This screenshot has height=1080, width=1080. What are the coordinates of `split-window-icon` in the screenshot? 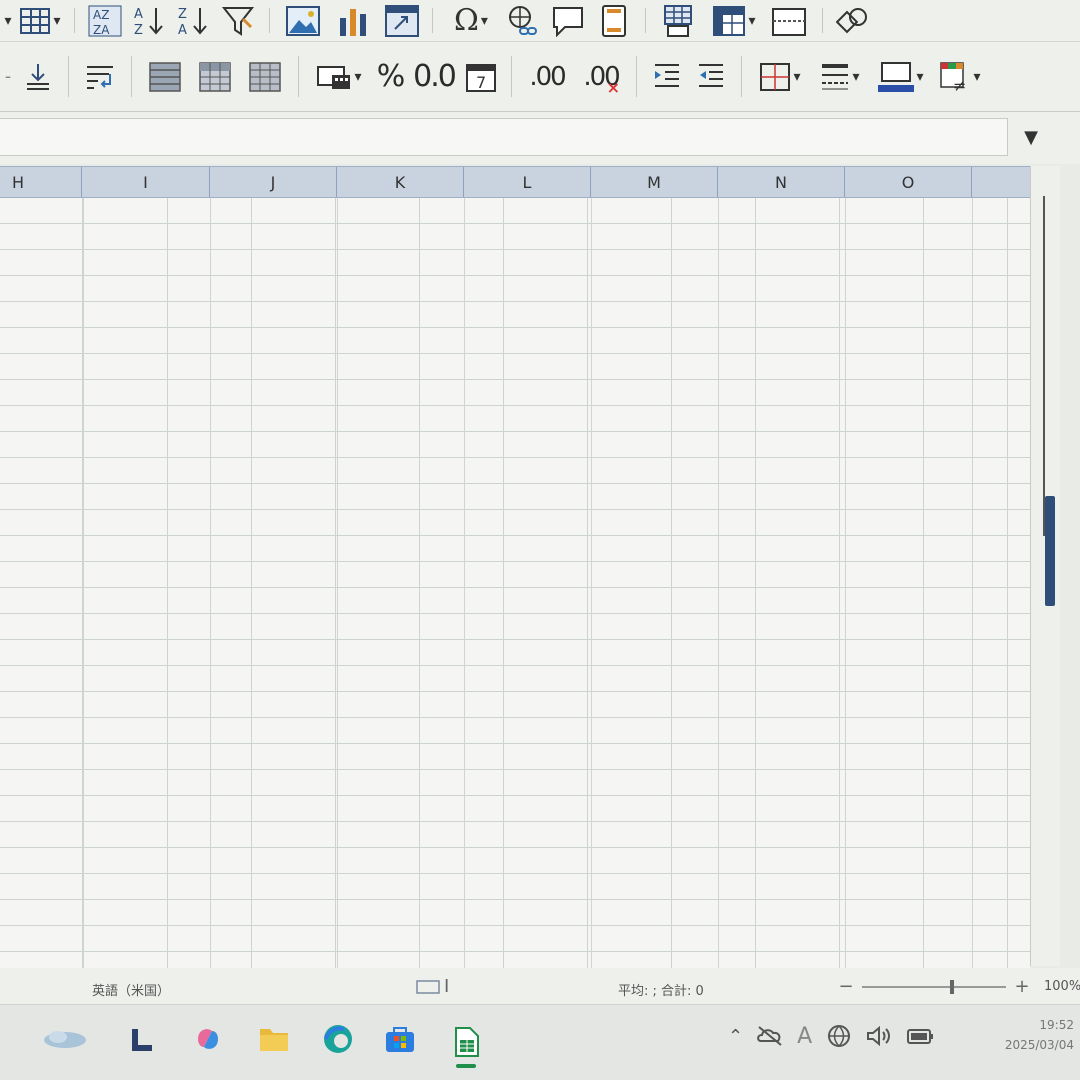 It's located at (789, 20).